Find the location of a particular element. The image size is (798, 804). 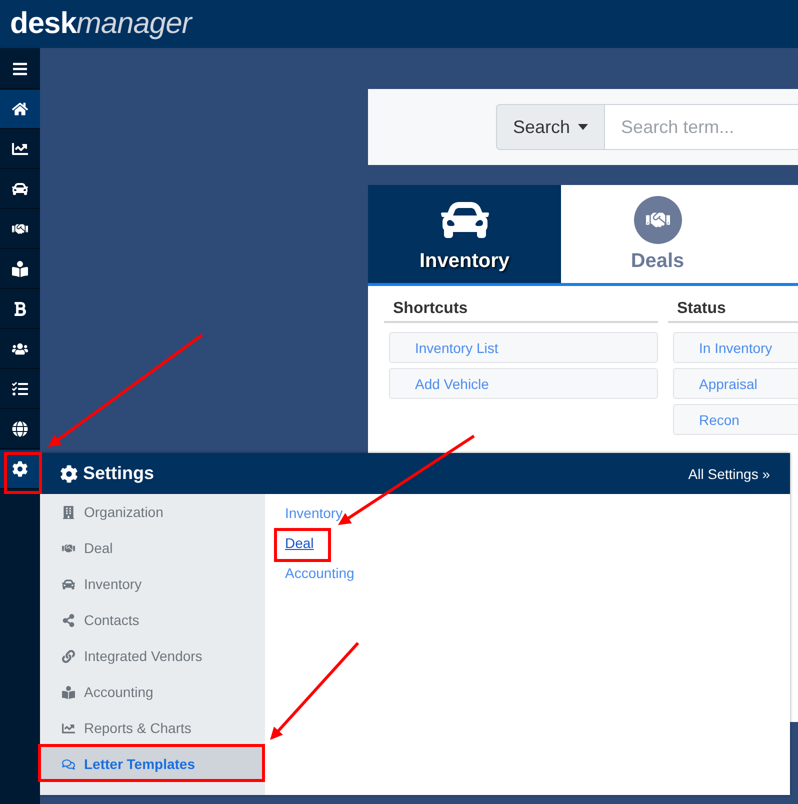

settings-link: Accounting is located at coordinates (319, 573).